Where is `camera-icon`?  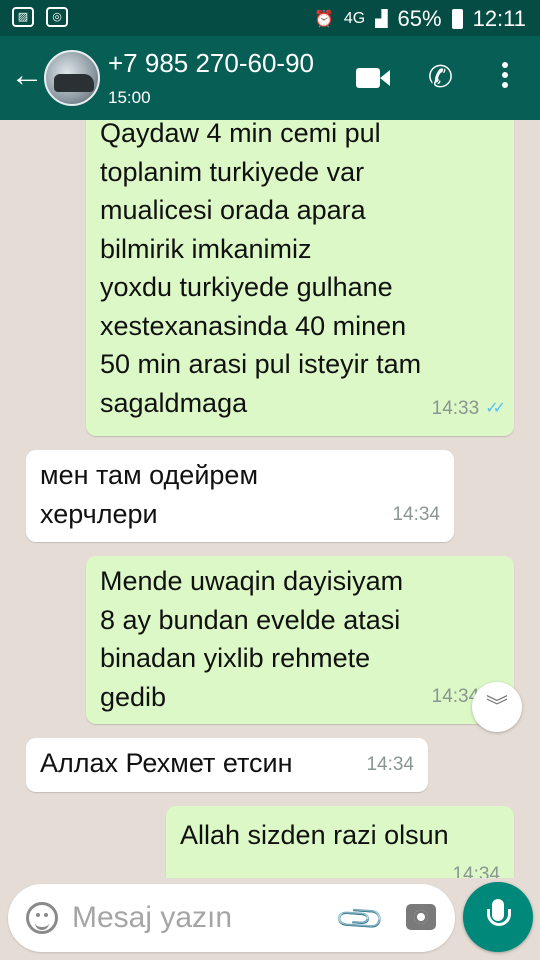
camera-icon is located at coordinates (421, 917).